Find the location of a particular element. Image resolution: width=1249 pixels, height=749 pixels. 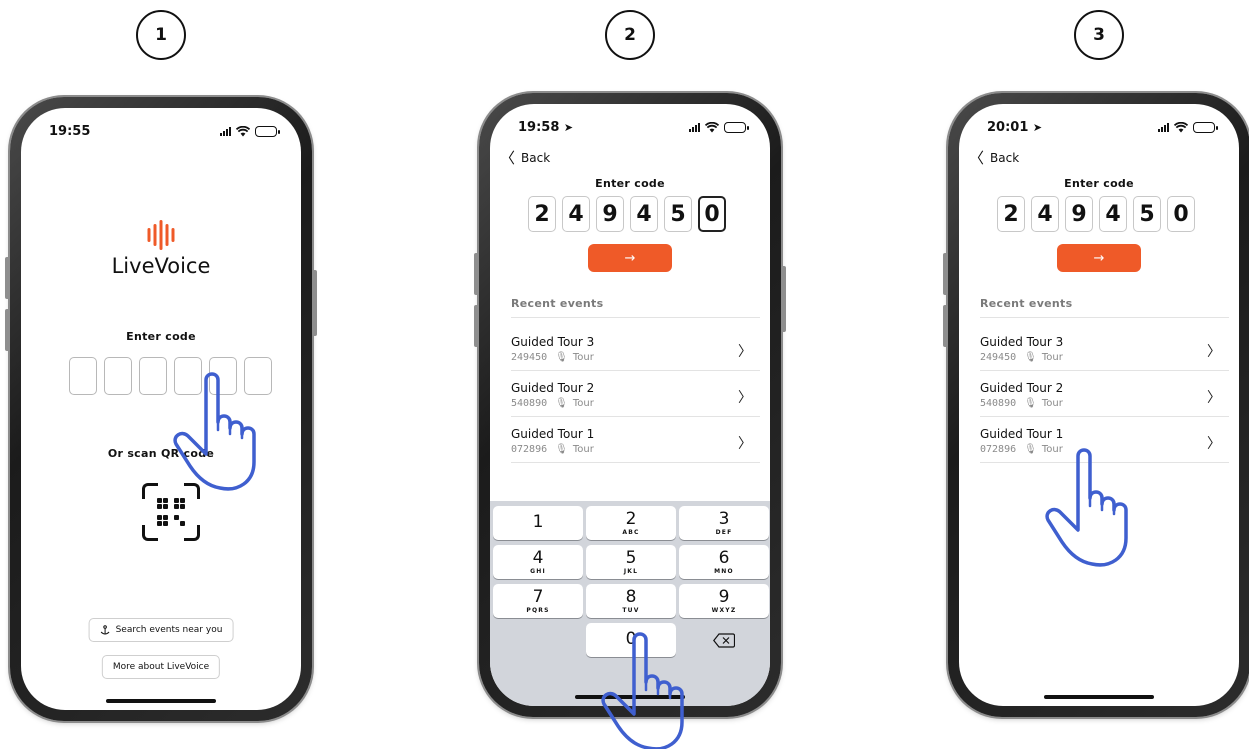

event-name: Guided Tour 1 is located at coordinates (553, 434).